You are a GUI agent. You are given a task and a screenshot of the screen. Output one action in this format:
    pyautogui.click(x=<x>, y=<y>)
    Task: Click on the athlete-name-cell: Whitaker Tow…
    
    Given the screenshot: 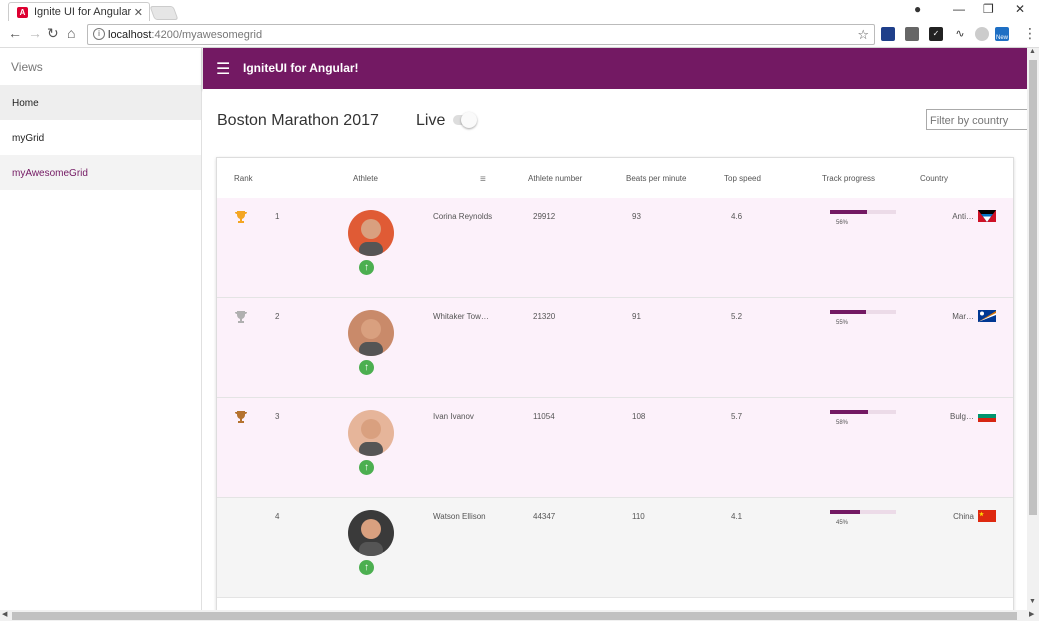 What is the action you would take?
    pyautogui.click(x=461, y=316)
    